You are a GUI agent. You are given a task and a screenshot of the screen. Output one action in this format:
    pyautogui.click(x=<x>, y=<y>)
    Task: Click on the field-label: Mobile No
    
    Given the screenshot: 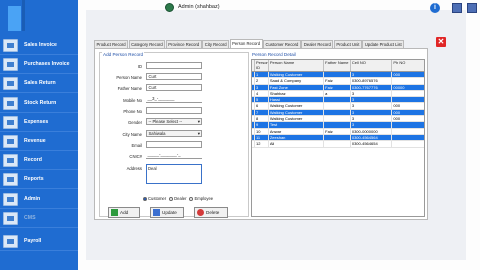 What is the action you would take?
    pyautogui.click(x=132, y=100)
    